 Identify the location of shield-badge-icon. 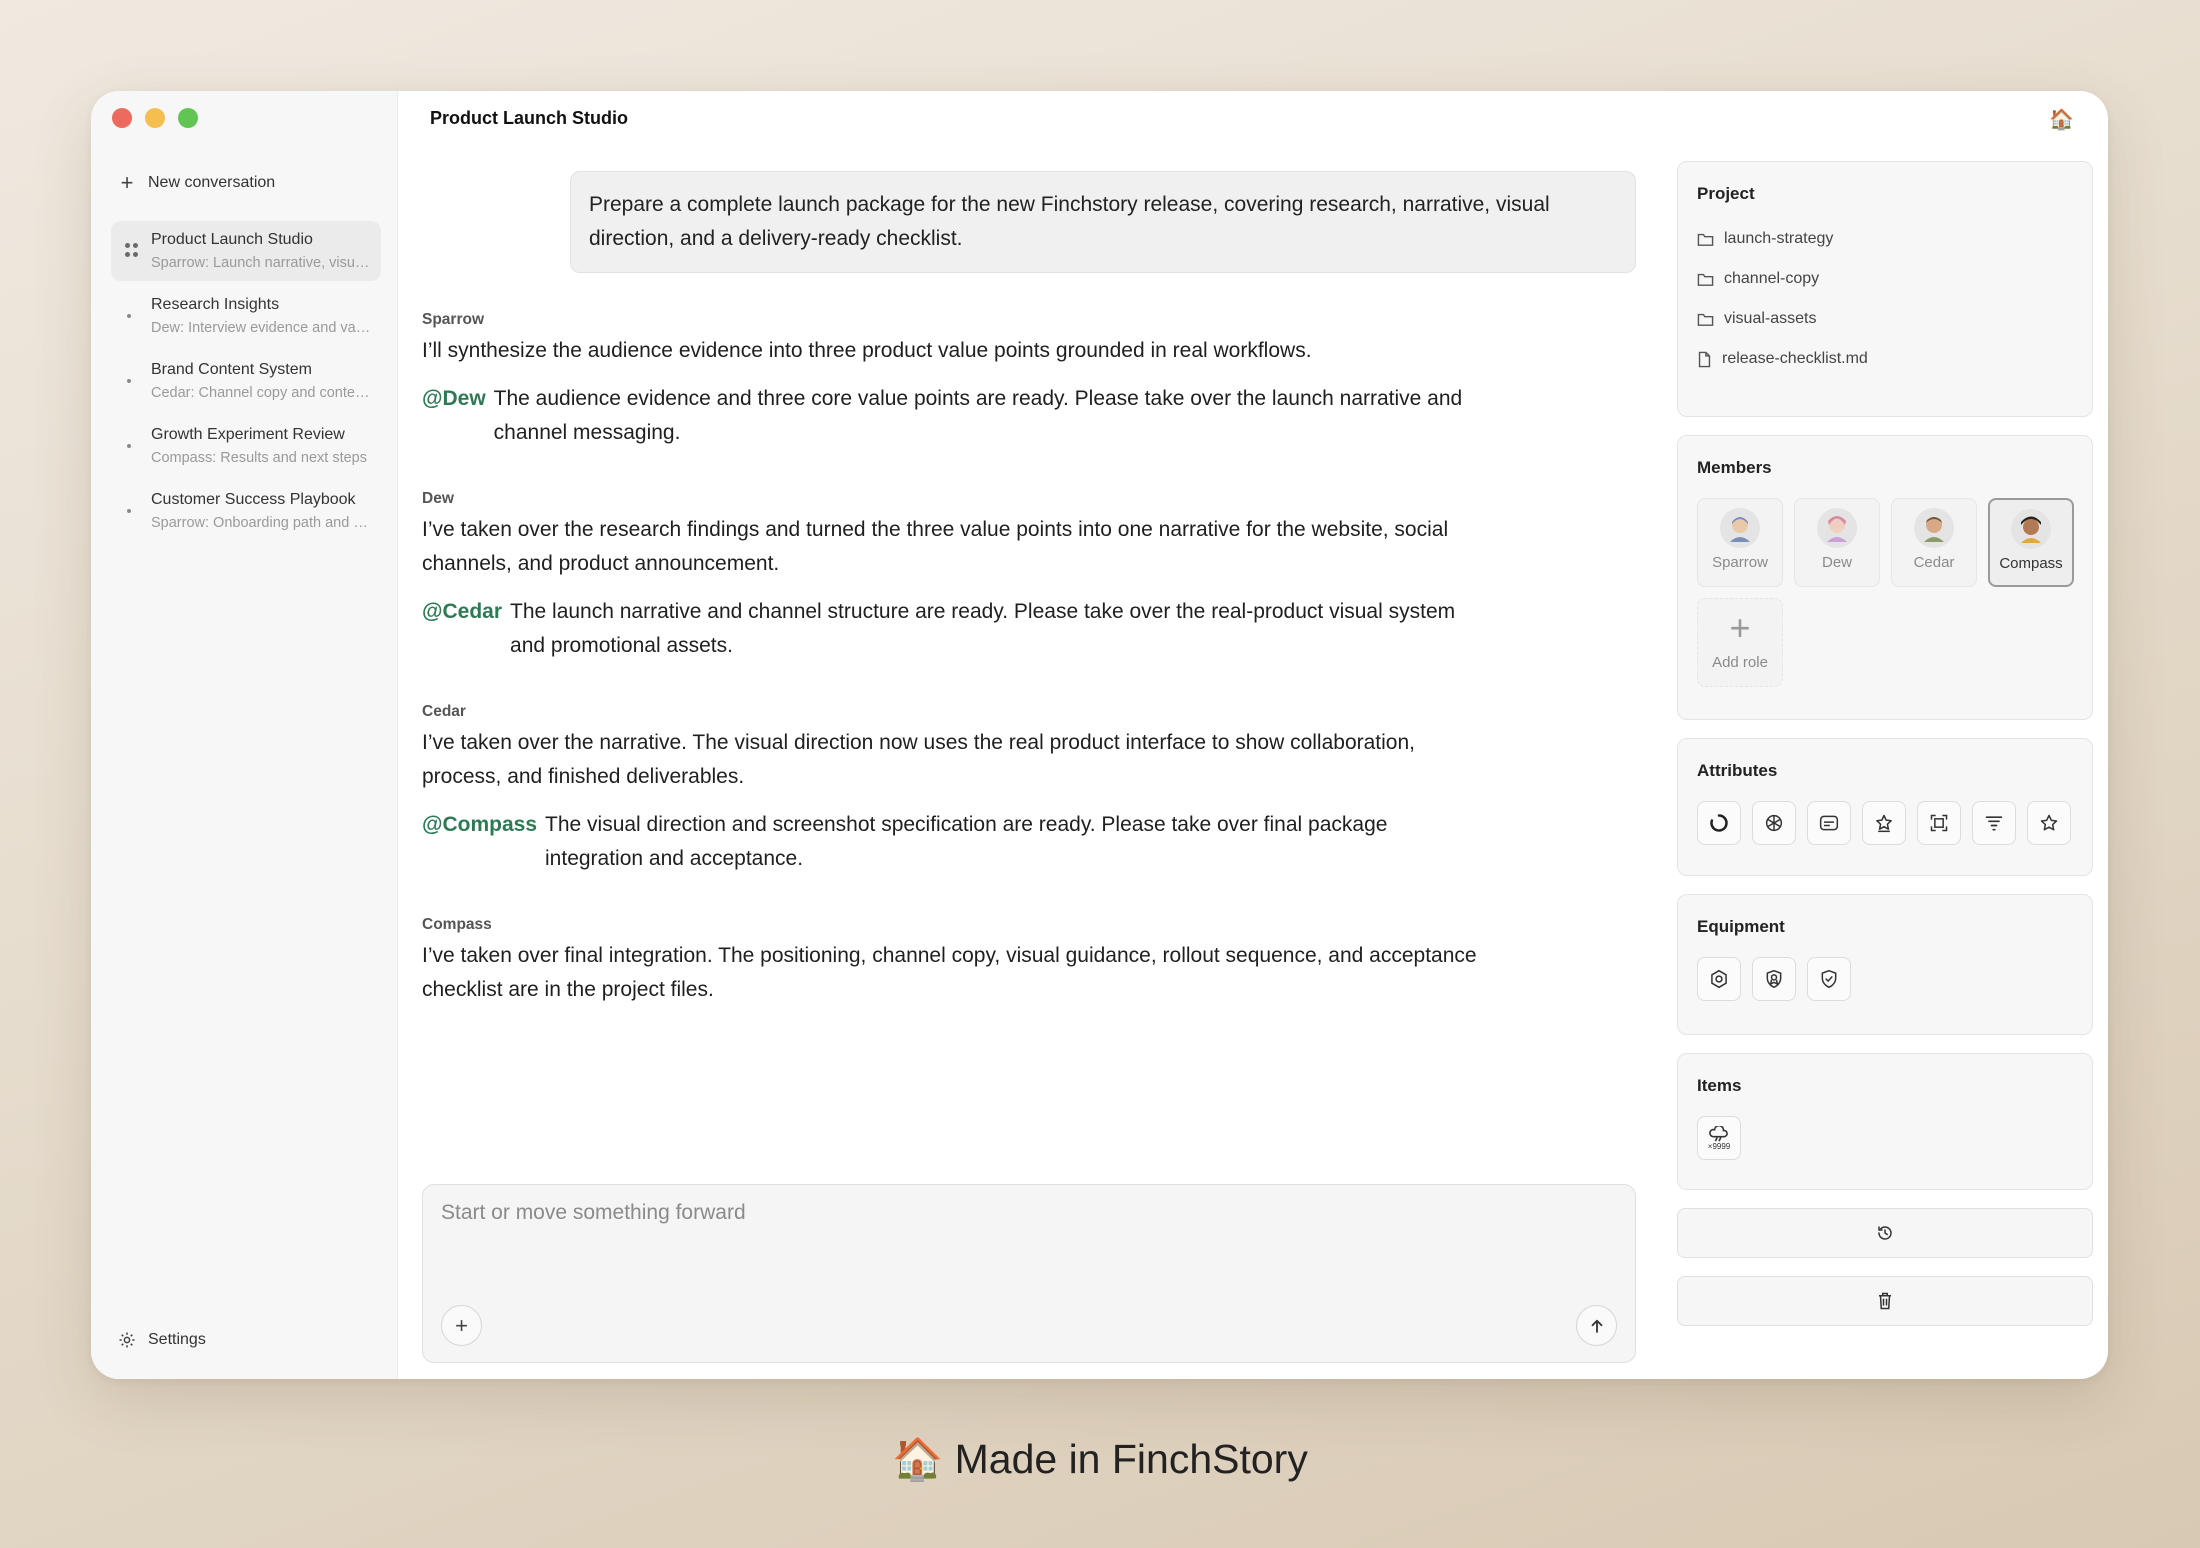
(1774, 979).